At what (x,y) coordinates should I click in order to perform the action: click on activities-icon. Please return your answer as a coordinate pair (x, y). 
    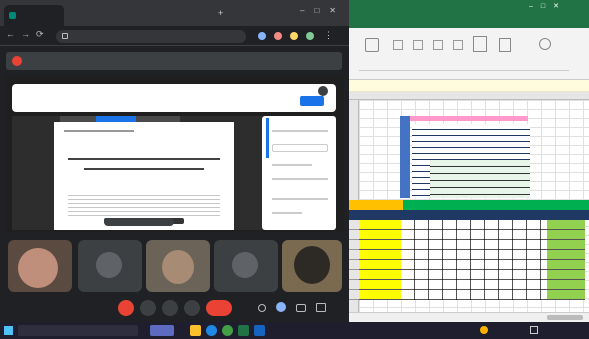
    Looking at the image, I should click on (321, 307).